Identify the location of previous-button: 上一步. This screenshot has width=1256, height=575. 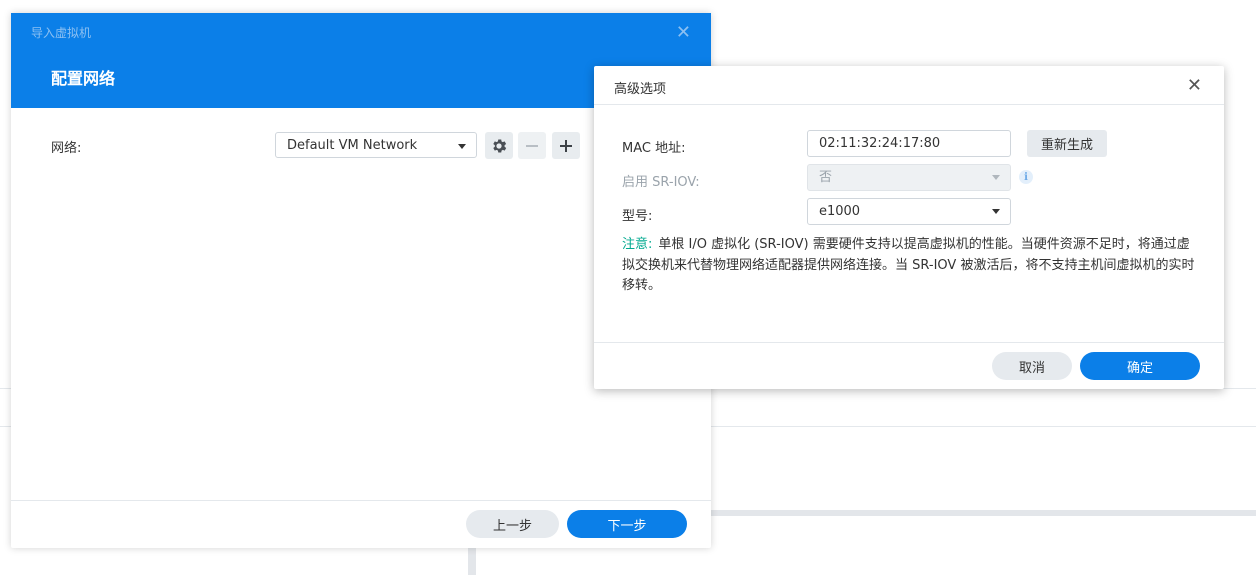
(512, 524).